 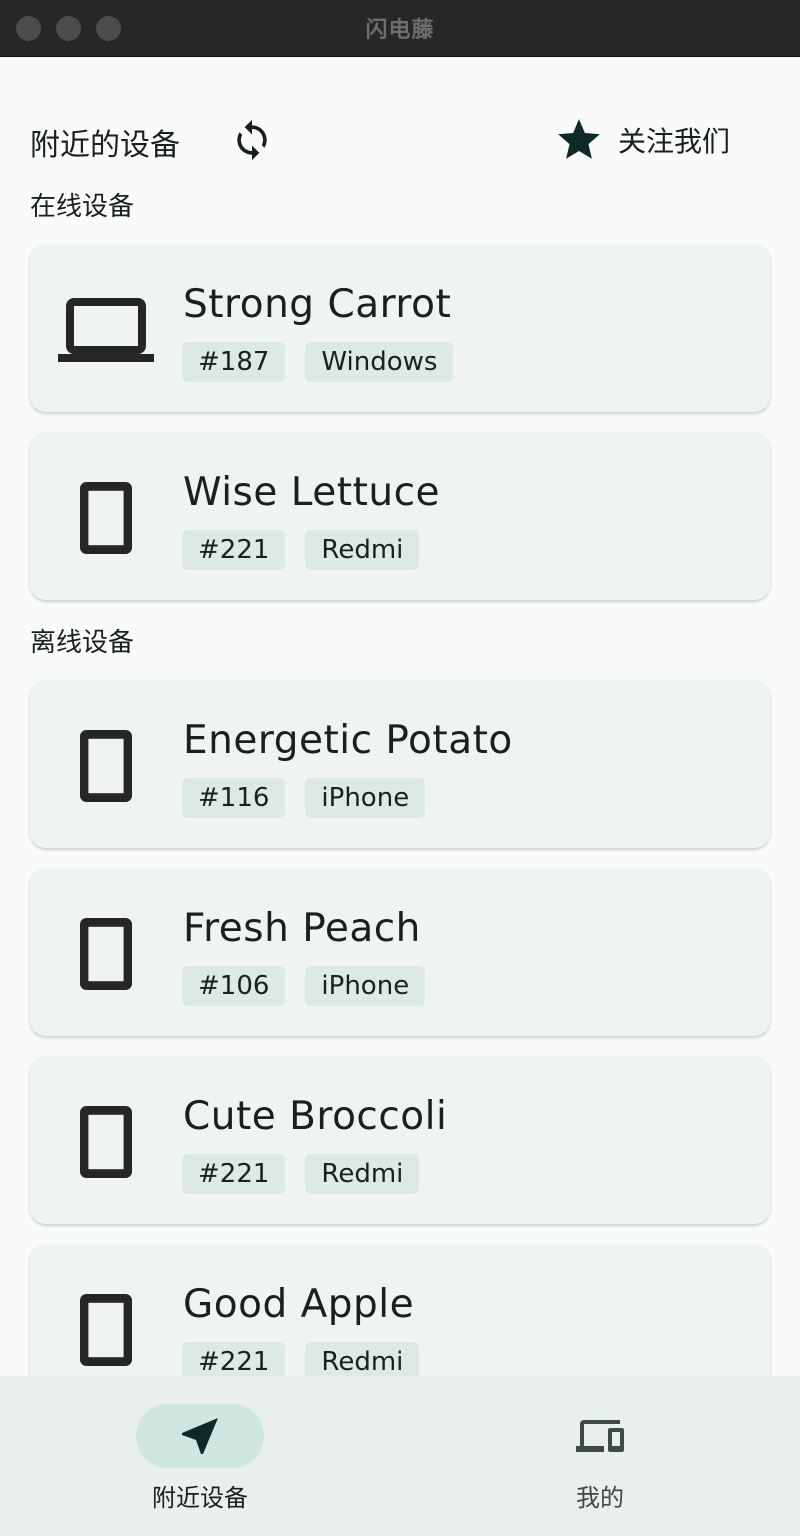 I want to click on follow-us-button: 关注我们, so click(x=654, y=140).